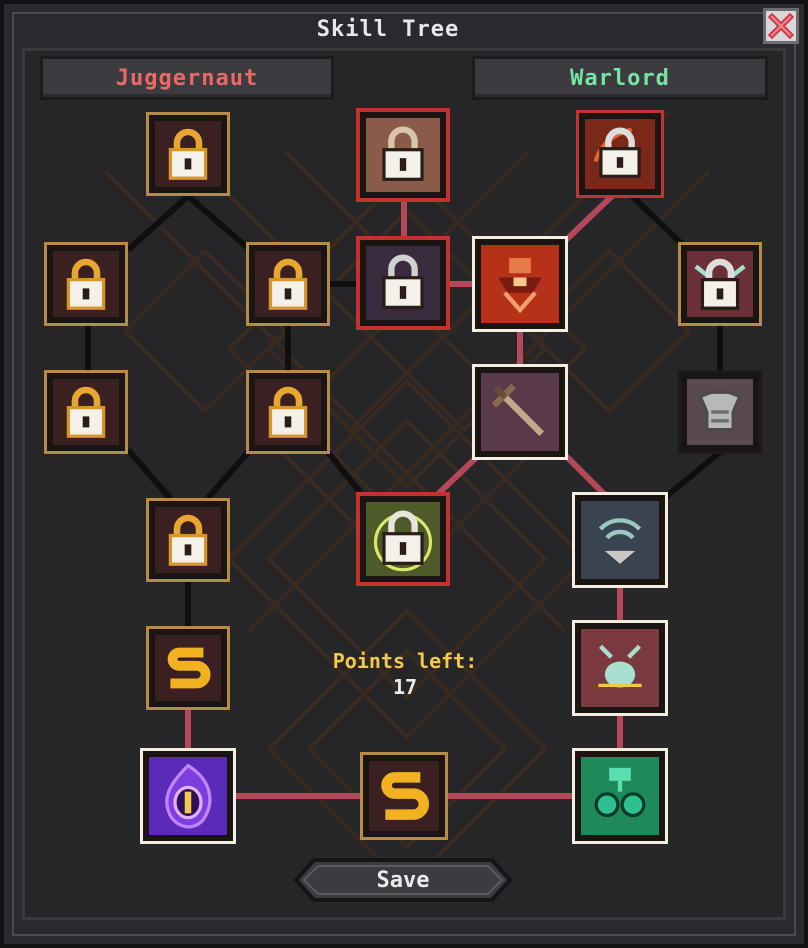 The image size is (808, 948). I want to click on skill-node-arcane-eye, so click(188, 796).